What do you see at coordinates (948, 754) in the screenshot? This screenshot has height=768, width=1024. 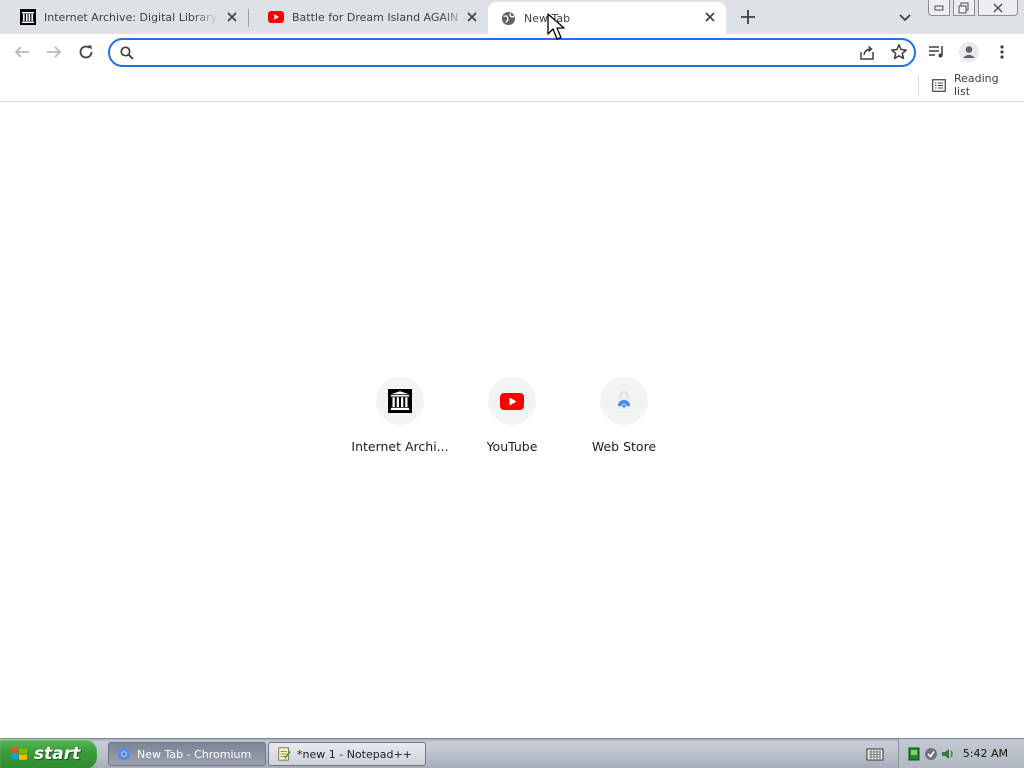 I see `volume-icon` at bounding box center [948, 754].